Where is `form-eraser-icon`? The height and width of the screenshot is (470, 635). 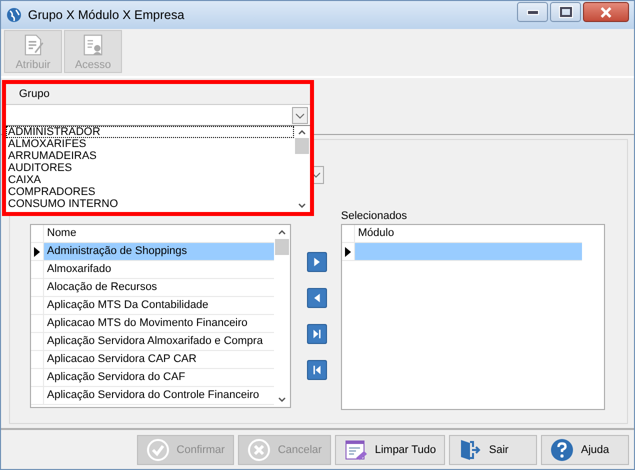 form-eraser-icon is located at coordinates (356, 450).